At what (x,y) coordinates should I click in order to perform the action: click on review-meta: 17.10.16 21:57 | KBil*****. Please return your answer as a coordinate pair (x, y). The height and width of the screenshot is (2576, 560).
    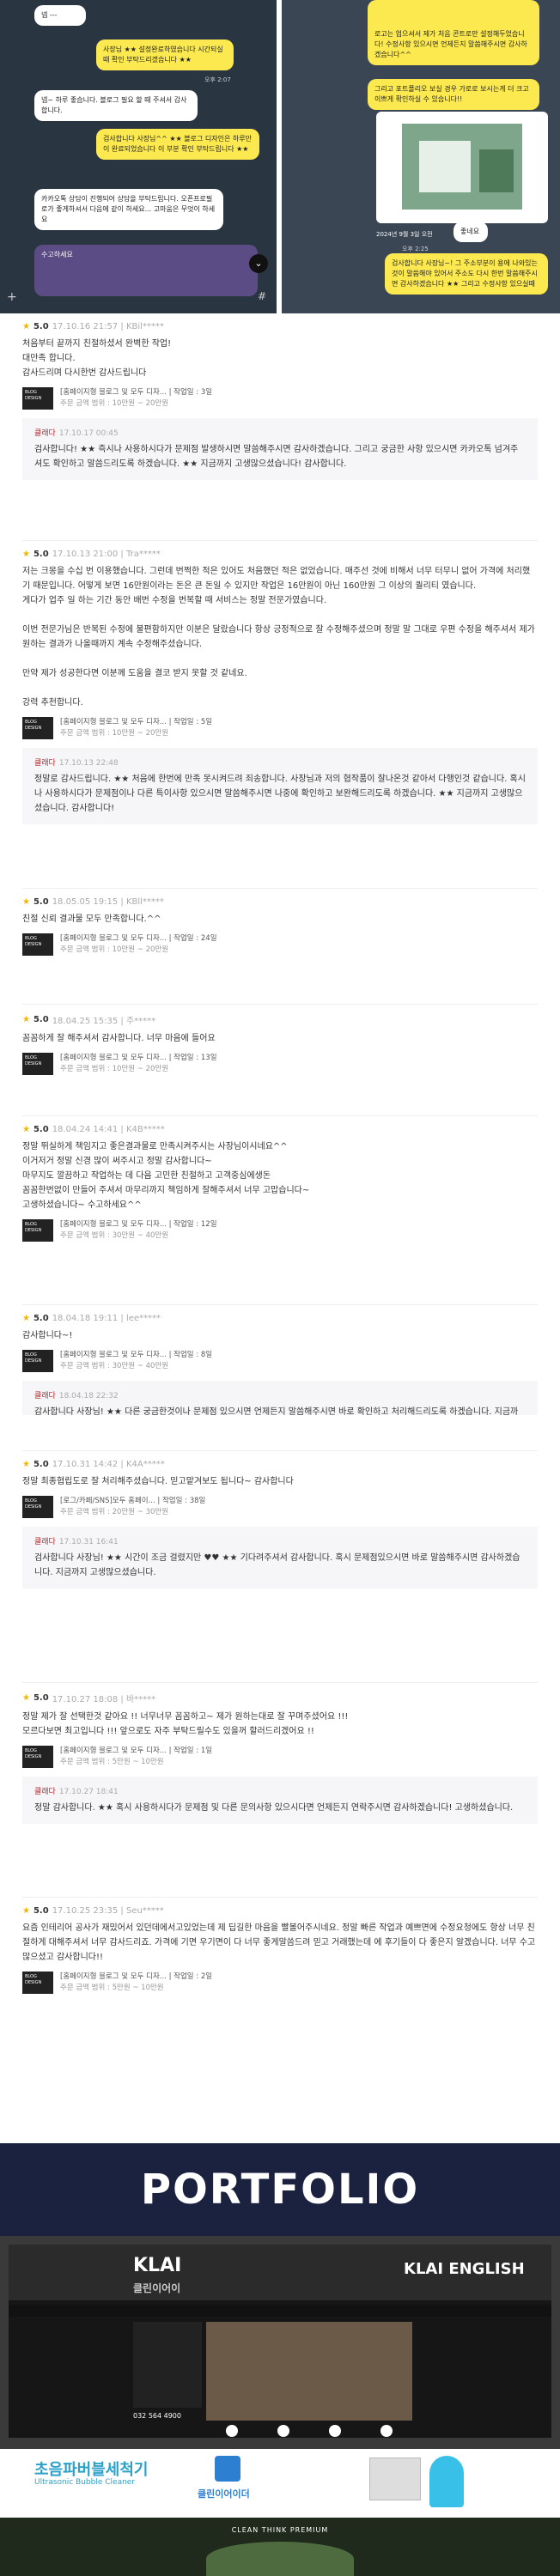
    Looking at the image, I should click on (108, 326).